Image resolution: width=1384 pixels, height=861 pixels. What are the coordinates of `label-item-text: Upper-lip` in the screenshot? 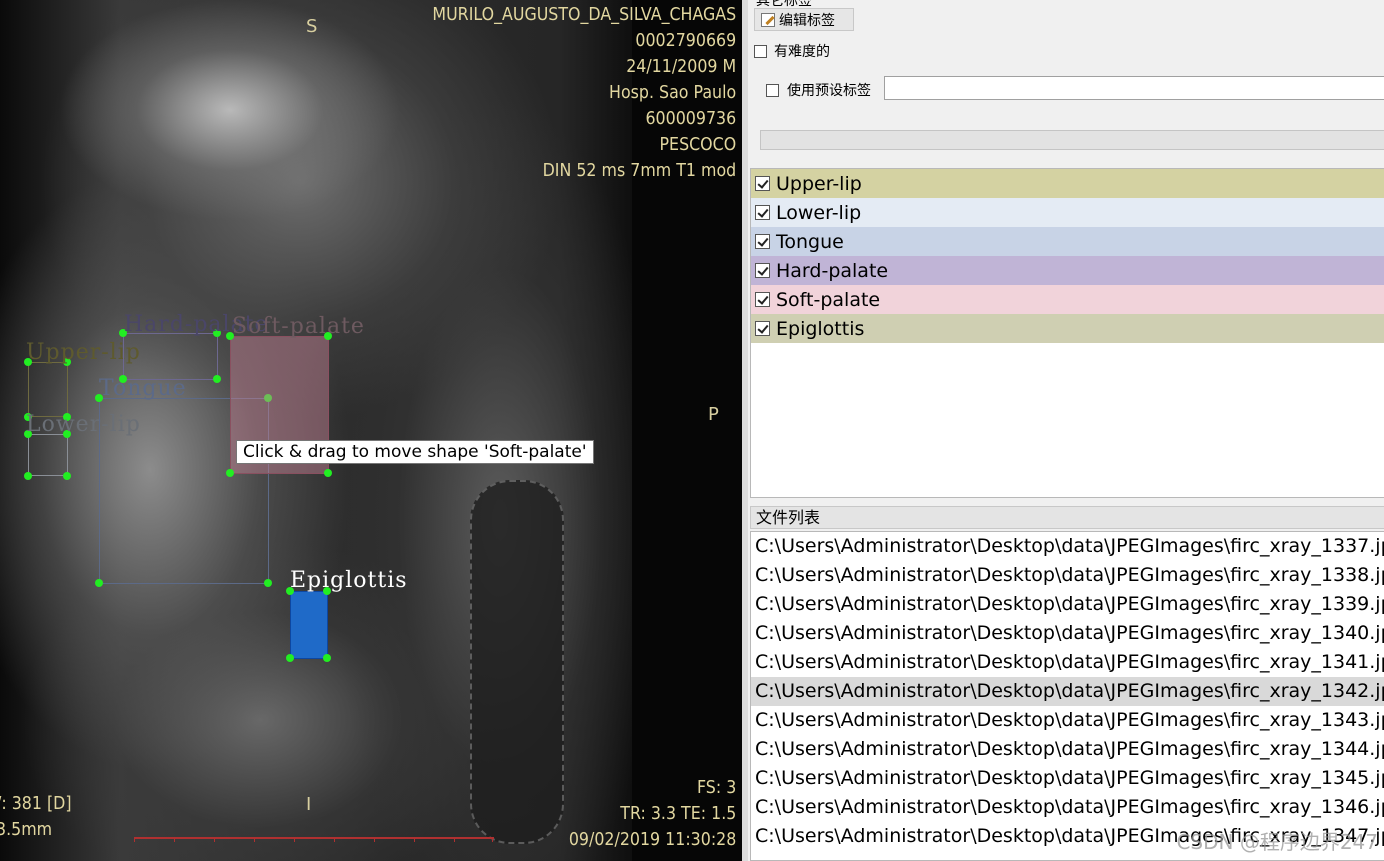 It's located at (819, 183).